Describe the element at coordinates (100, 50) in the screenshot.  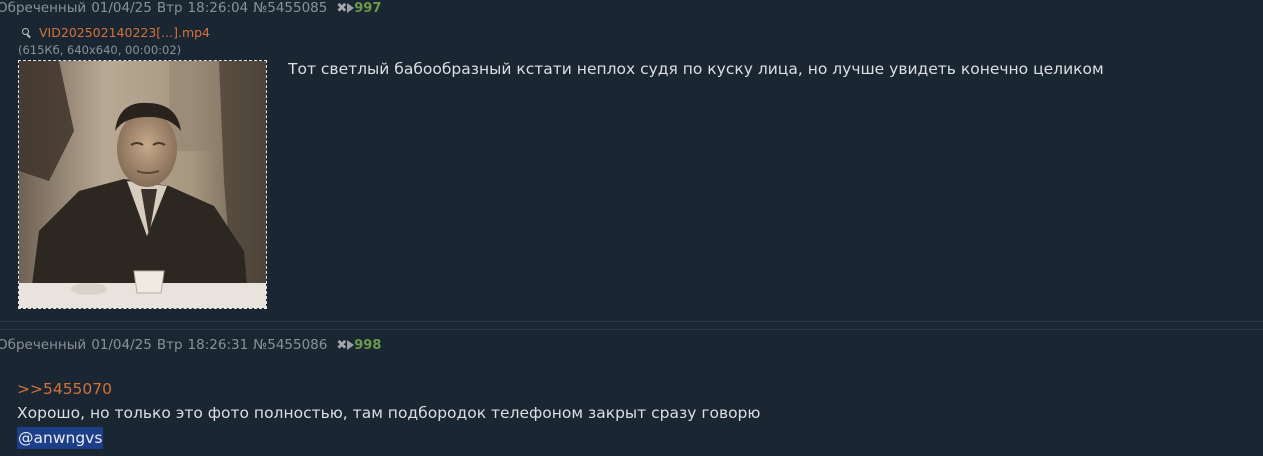
I see `file-meta: (615Кб, 640x640, 00:00:02)` at that location.